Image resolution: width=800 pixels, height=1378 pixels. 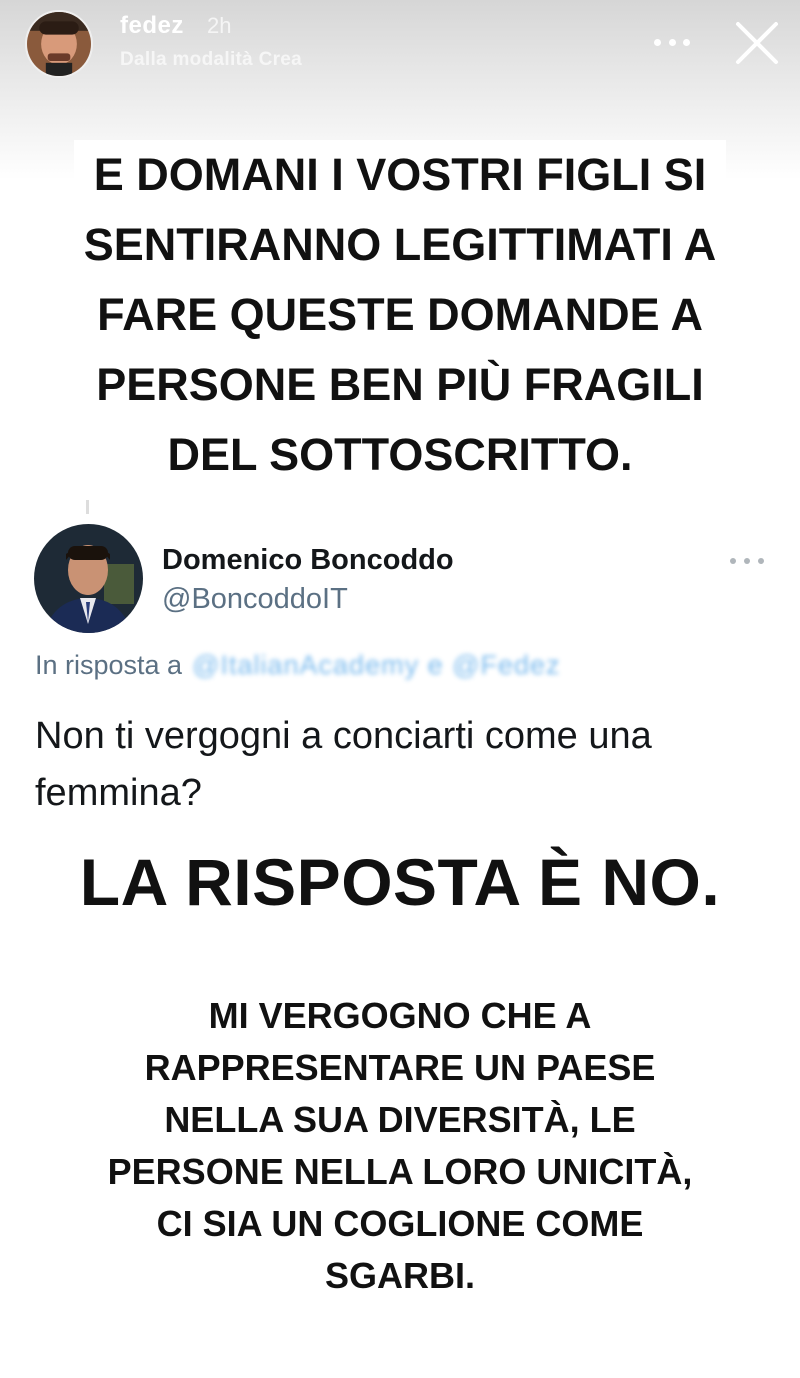 I want to click on tweet-reply-line: In risposta a @ItalianAcademy e @Fedez, so click(x=298, y=665).